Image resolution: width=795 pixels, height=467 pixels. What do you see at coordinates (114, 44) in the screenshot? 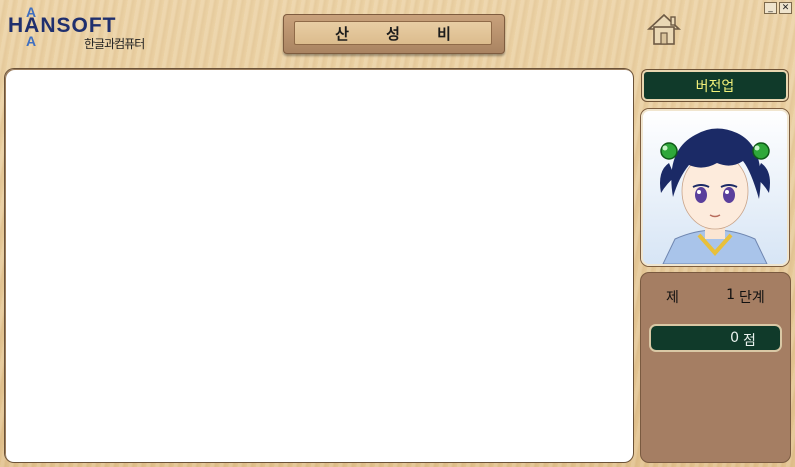
I see `logo-company-text: 한글과컴퓨터` at bounding box center [114, 44].